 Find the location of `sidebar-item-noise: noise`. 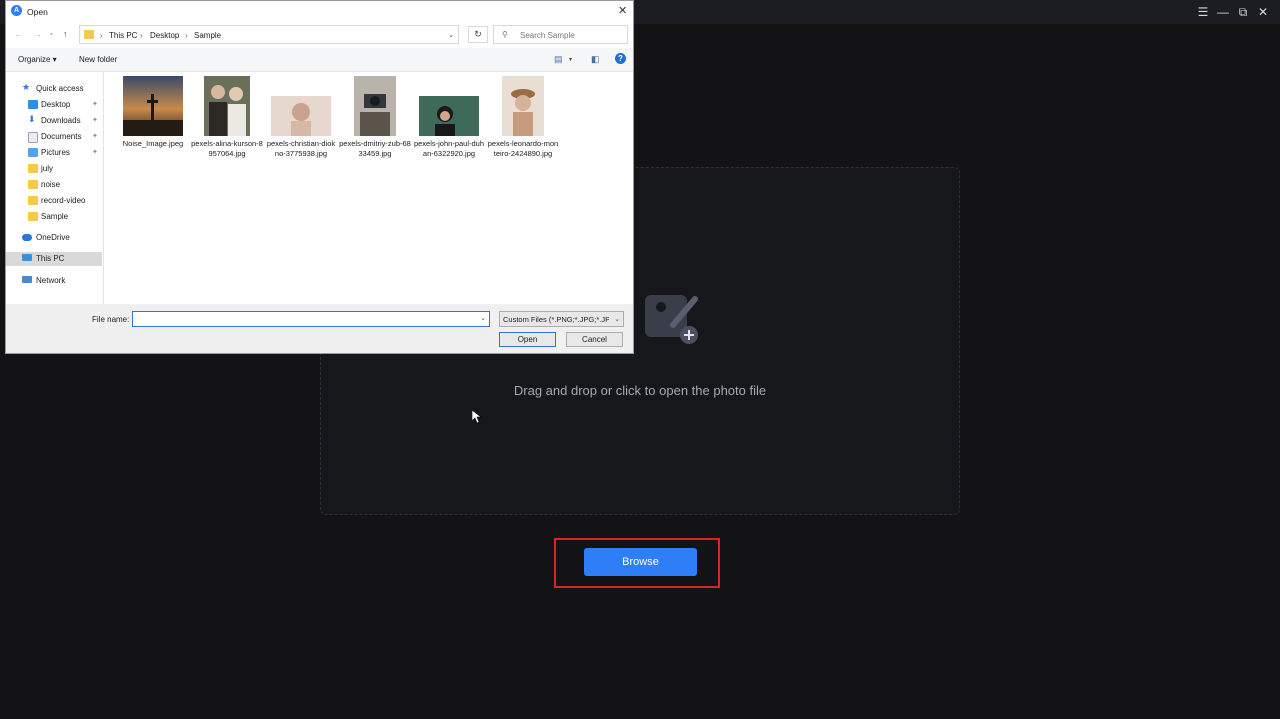

sidebar-item-noise: noise is located at coordinates (54, 185).